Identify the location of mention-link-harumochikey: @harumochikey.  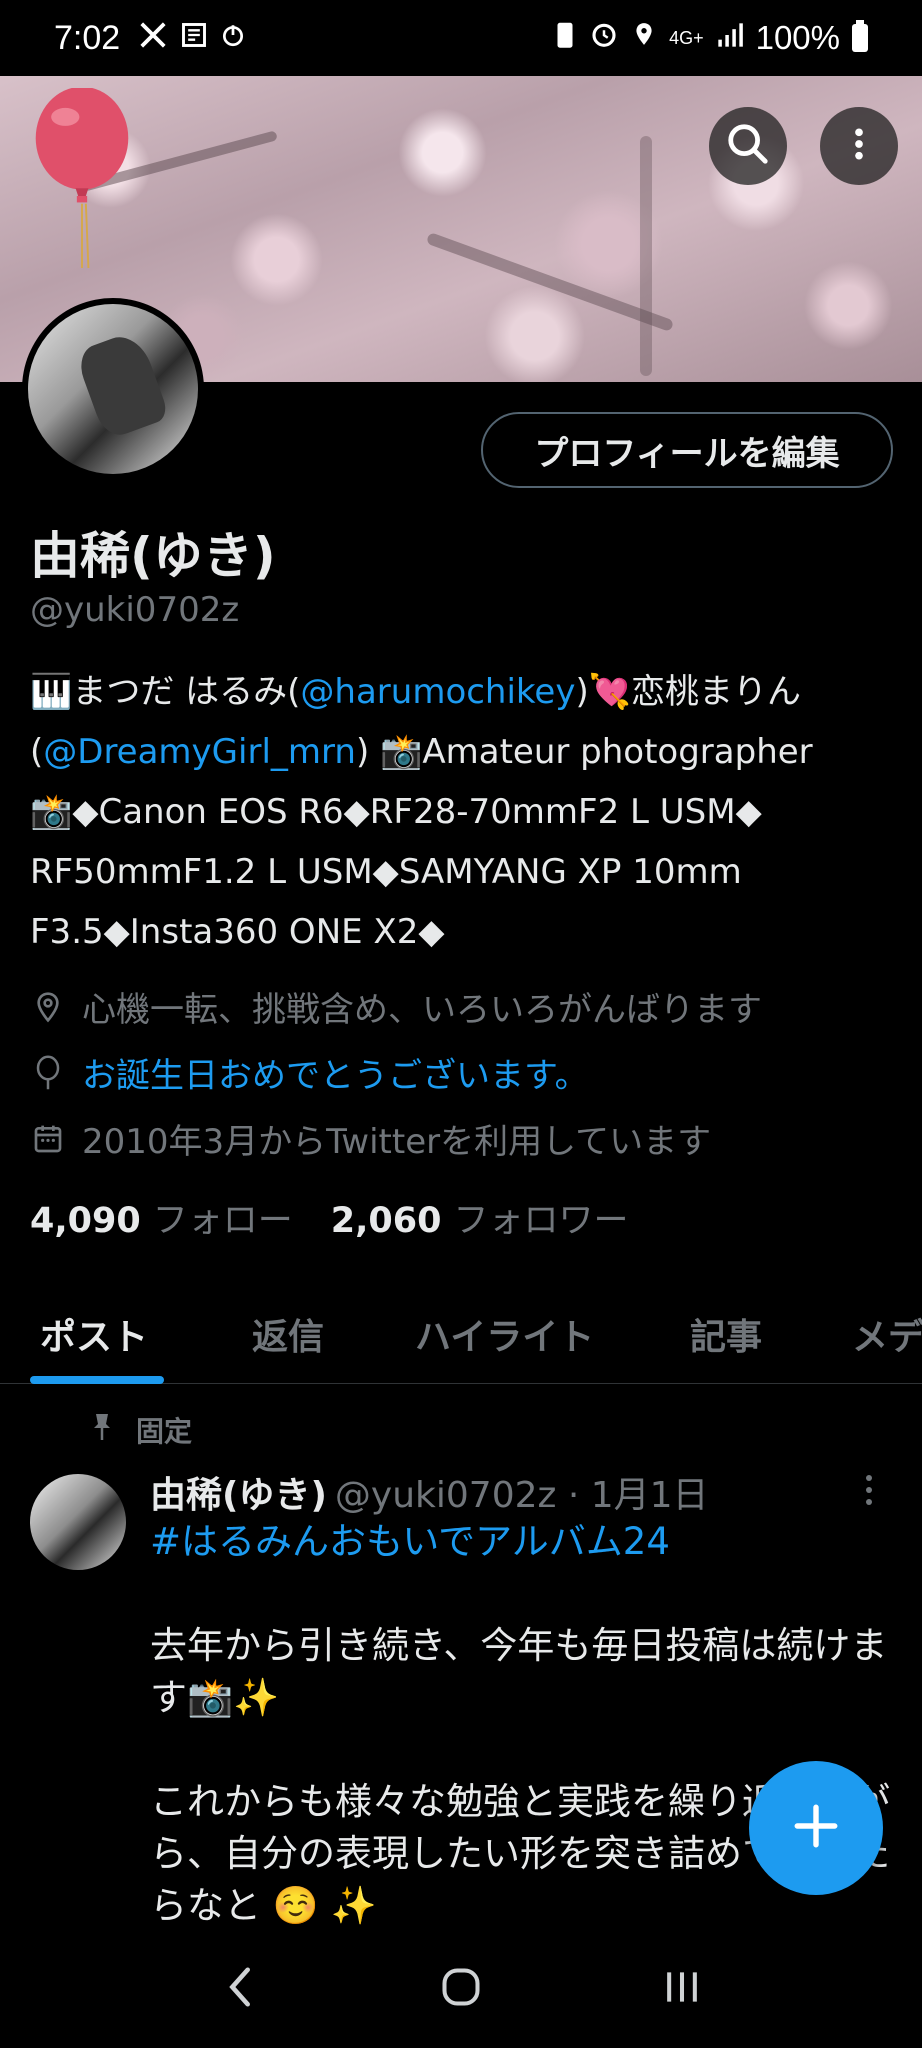
(437, 692).